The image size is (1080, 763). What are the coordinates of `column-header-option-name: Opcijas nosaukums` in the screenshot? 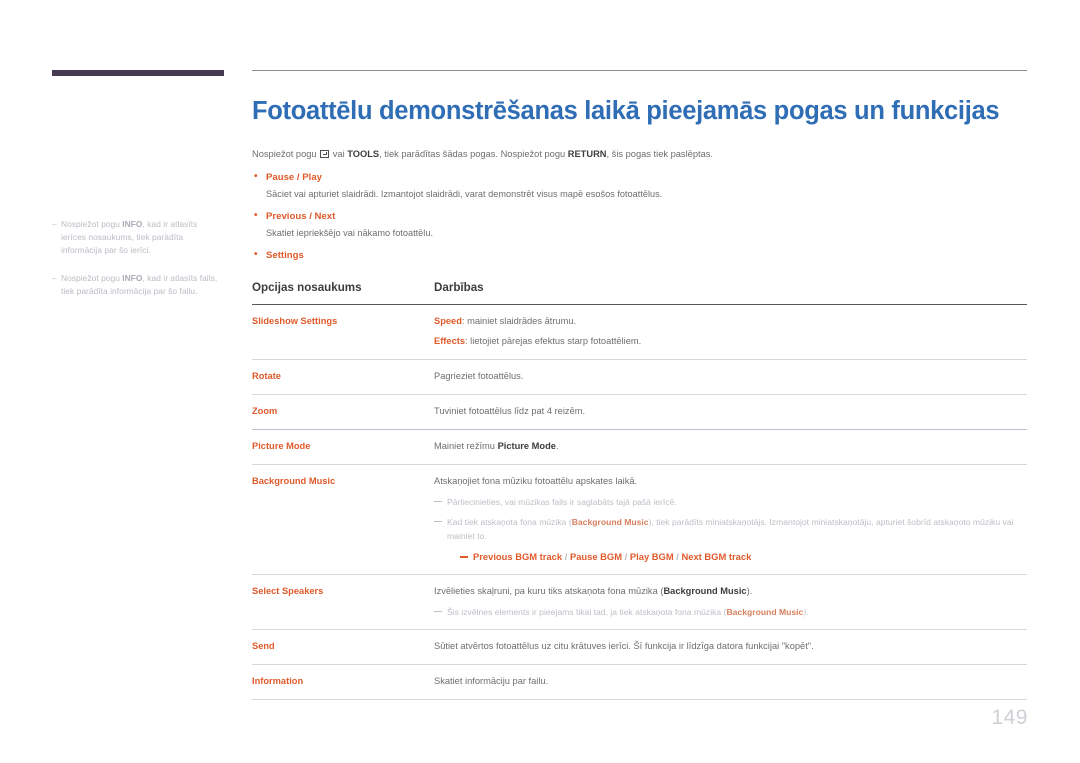 It's located at (307, 287).